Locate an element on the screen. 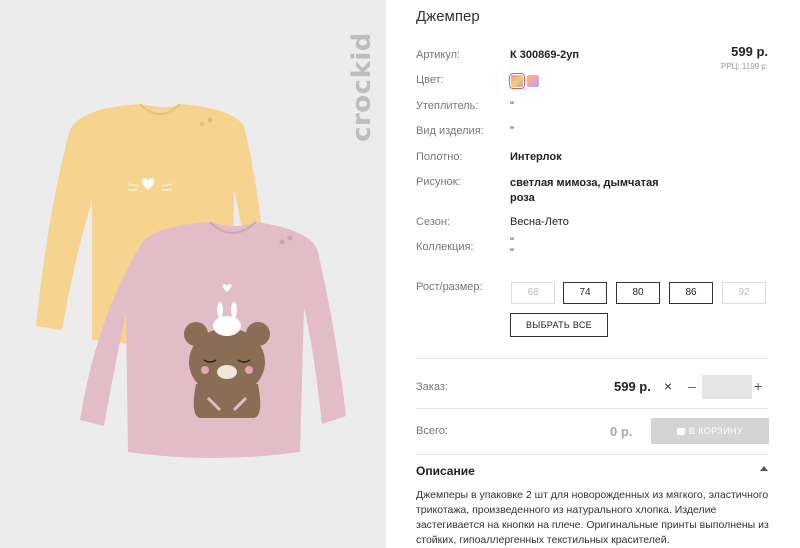 Image resolution: width=800 pixels, height=548 pixels. times-icon: × is located at coordinates (668, 386).